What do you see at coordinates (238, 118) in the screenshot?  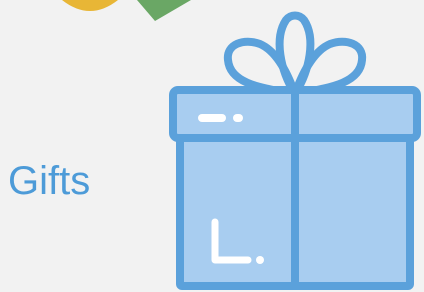 I see `gift-highlight-dash-short` at bounding box center [238, 118].